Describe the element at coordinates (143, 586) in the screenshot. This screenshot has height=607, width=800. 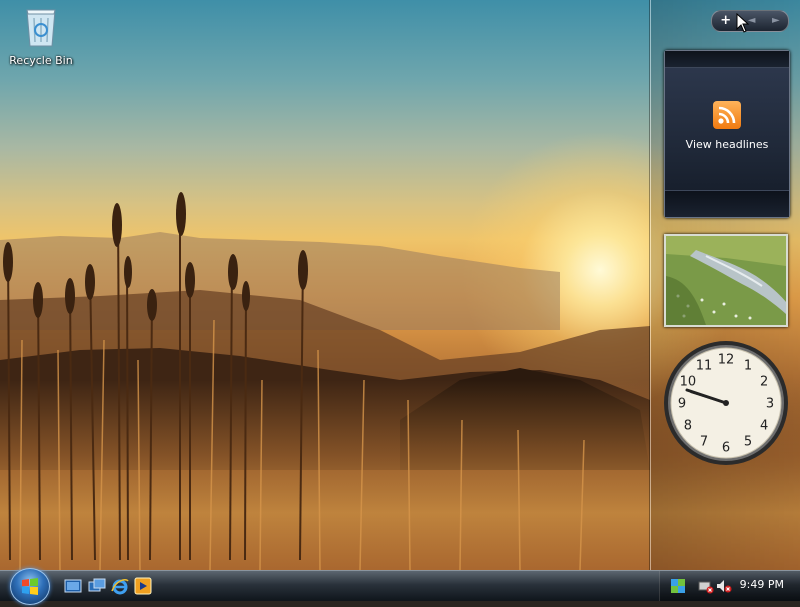
I see `media-player-icon` at that location.